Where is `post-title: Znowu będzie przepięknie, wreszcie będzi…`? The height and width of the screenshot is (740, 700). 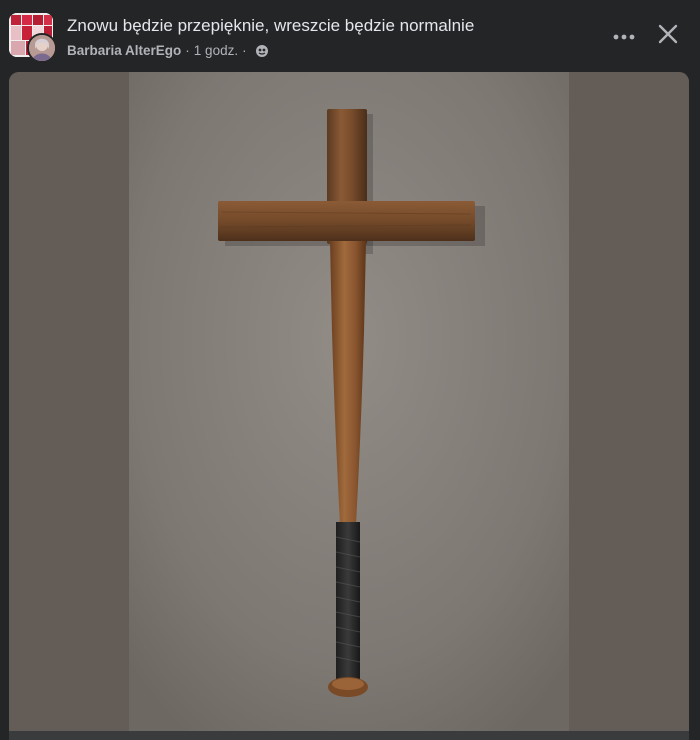
post-title: Znowu będzie przepięknie, wreszcie będzi… is located at coordinates (270, 26).